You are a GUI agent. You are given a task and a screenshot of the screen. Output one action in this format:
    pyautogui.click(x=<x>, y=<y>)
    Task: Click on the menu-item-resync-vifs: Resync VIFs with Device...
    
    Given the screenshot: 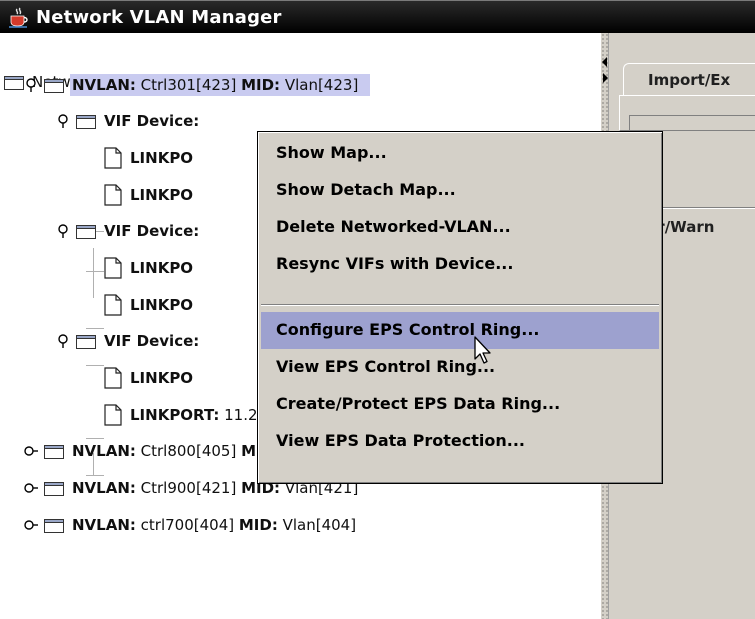 What is the action you would take?
    pyautogui.click(x=460, y=264)
    